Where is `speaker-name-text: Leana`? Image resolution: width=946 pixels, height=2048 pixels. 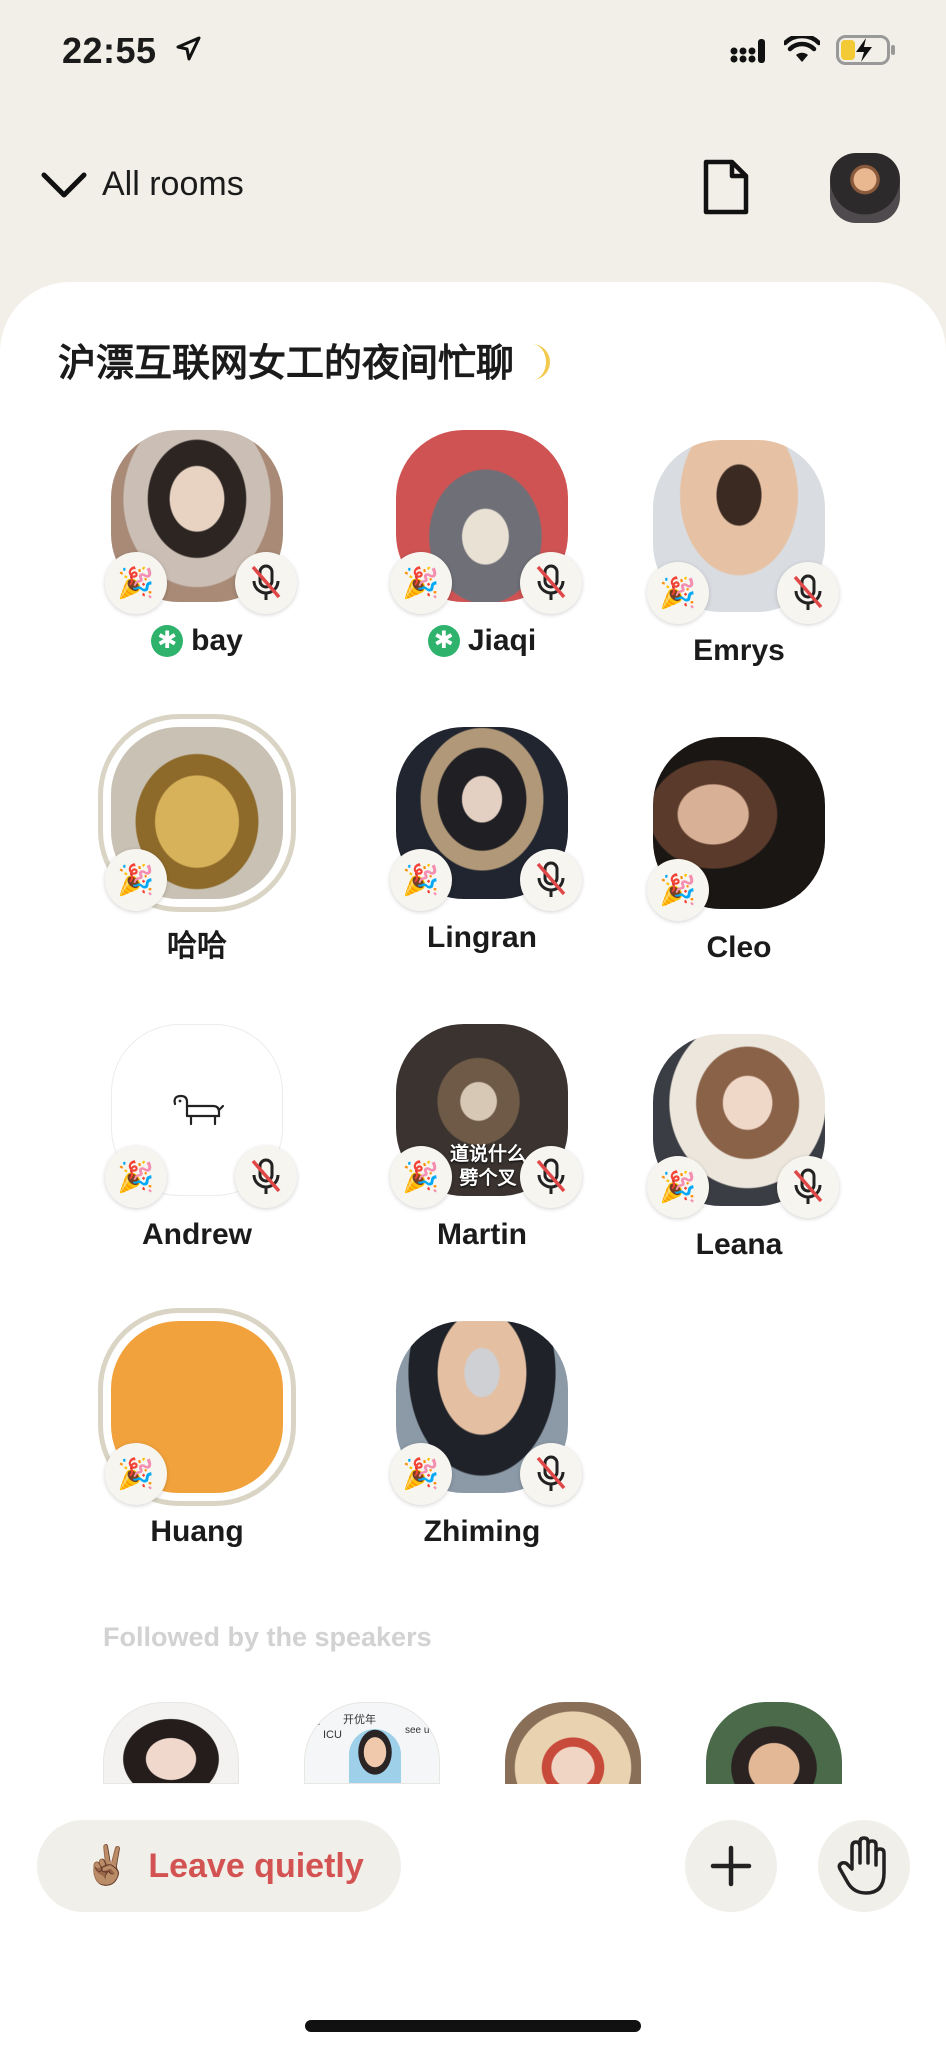
speaker-name-text: Leana is located at coordinates (739, 1244).